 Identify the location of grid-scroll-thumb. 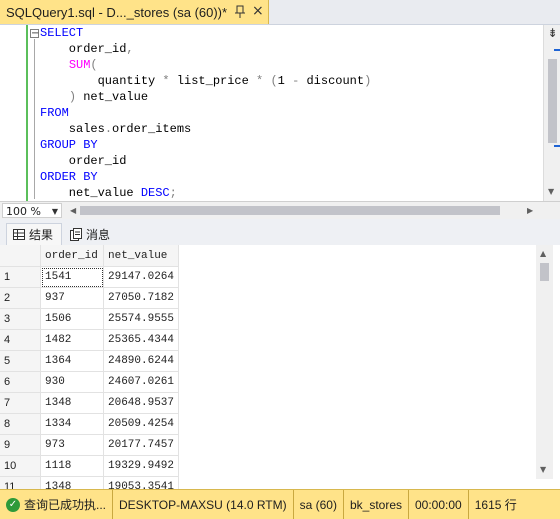
(544, 272).